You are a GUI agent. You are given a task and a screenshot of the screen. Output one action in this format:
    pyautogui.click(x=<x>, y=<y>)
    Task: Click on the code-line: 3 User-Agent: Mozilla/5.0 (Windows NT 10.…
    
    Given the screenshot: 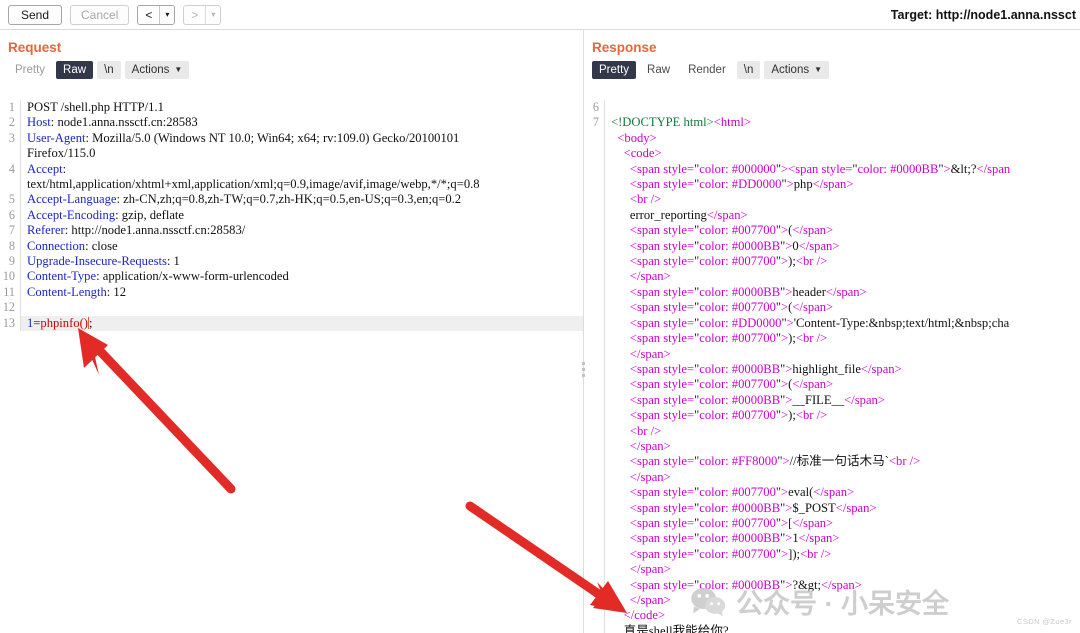 What is the action you would take?
    pyautogui.click(x=291, y=138)
    